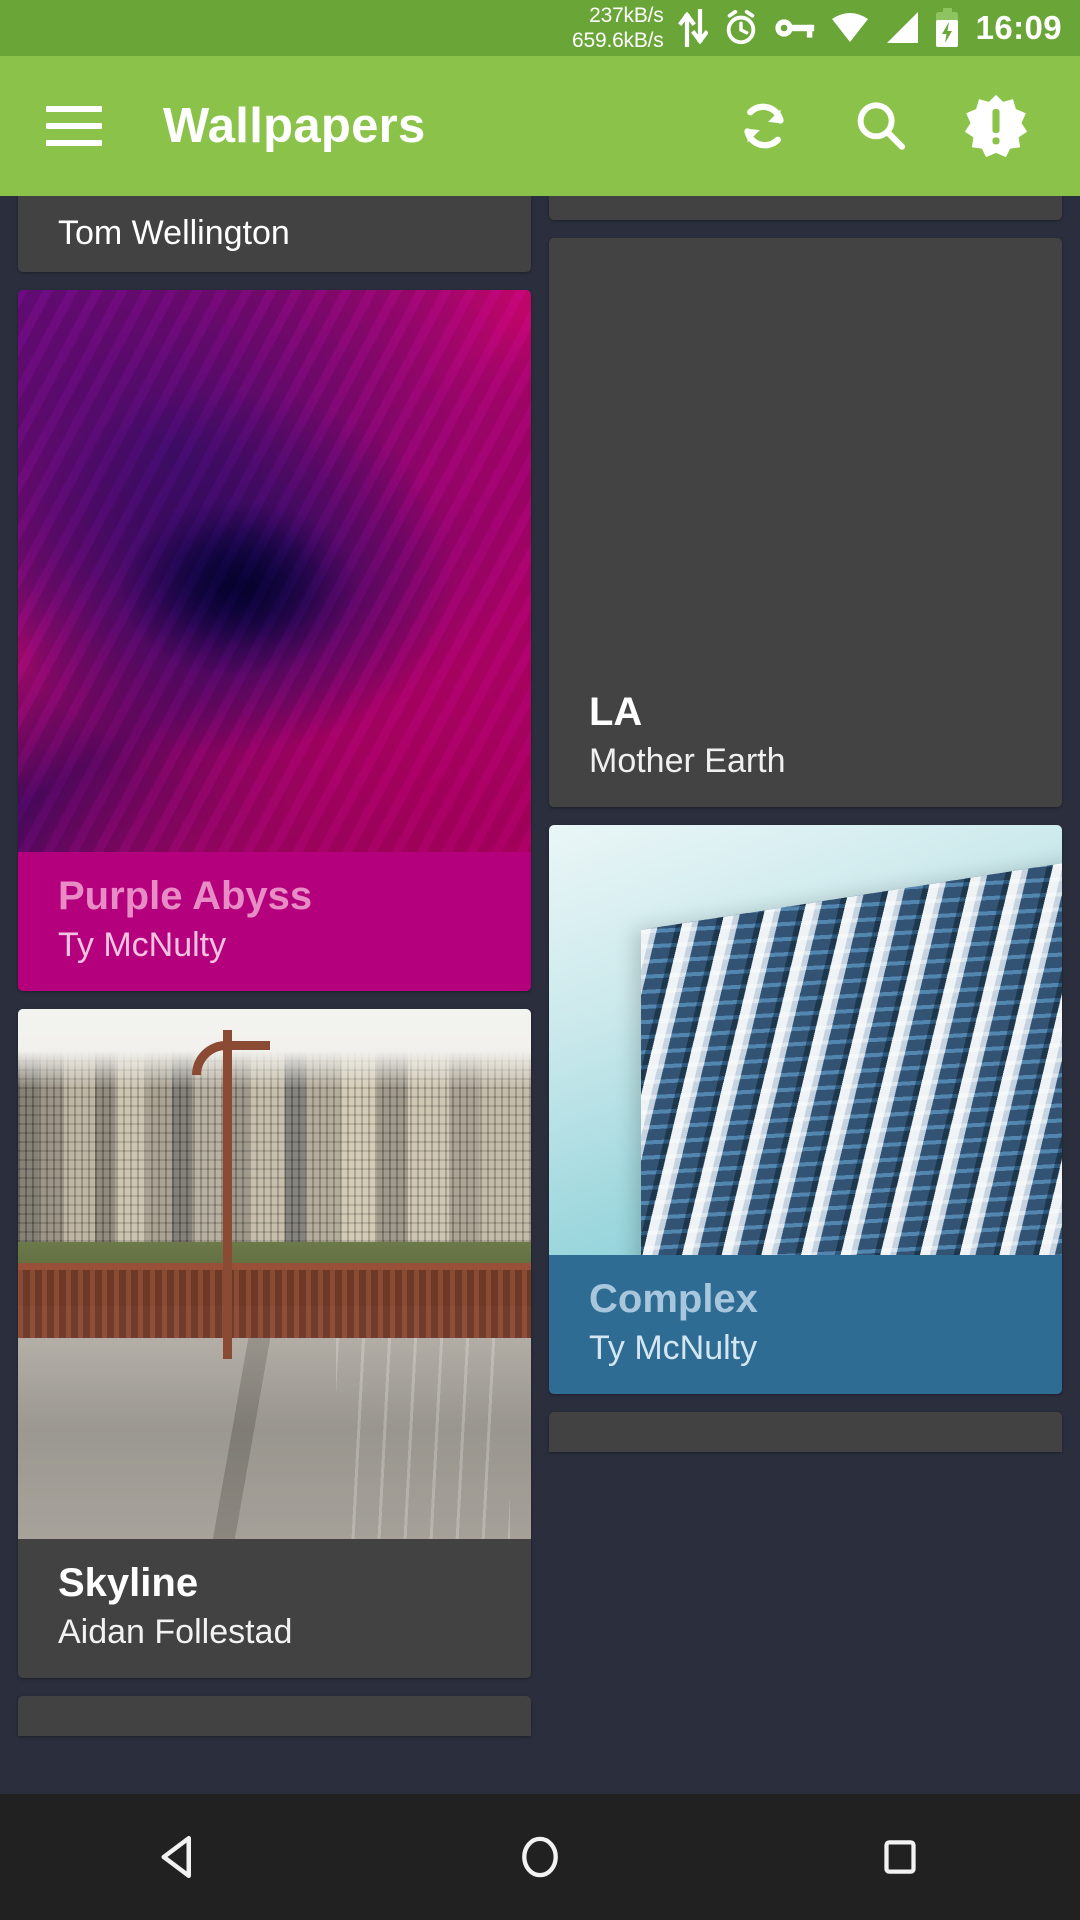 This screenshot has width=1080, height=1920. I want to click on card-title: Complex, so click(673, 1299).